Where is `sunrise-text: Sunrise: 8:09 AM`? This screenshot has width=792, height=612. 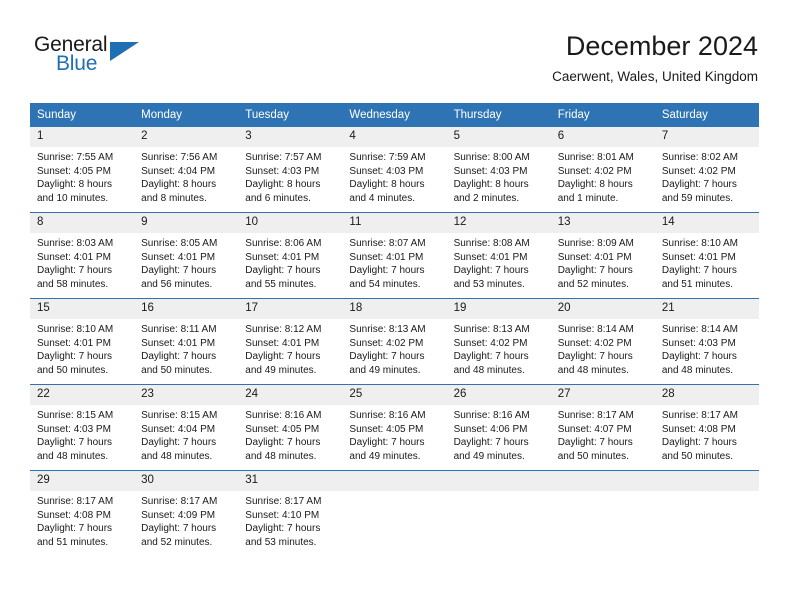
sunrise-text: Sunrise: 8:09 AM is located at coordinates (595, 243).